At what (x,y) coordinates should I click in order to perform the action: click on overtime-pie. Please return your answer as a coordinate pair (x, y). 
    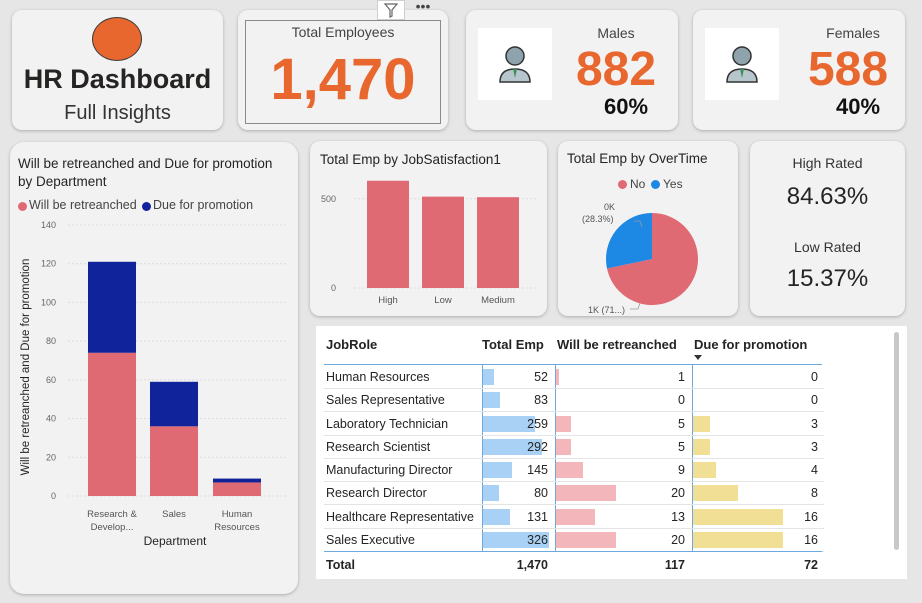
    Looking at the image, I should click on (652, 261).